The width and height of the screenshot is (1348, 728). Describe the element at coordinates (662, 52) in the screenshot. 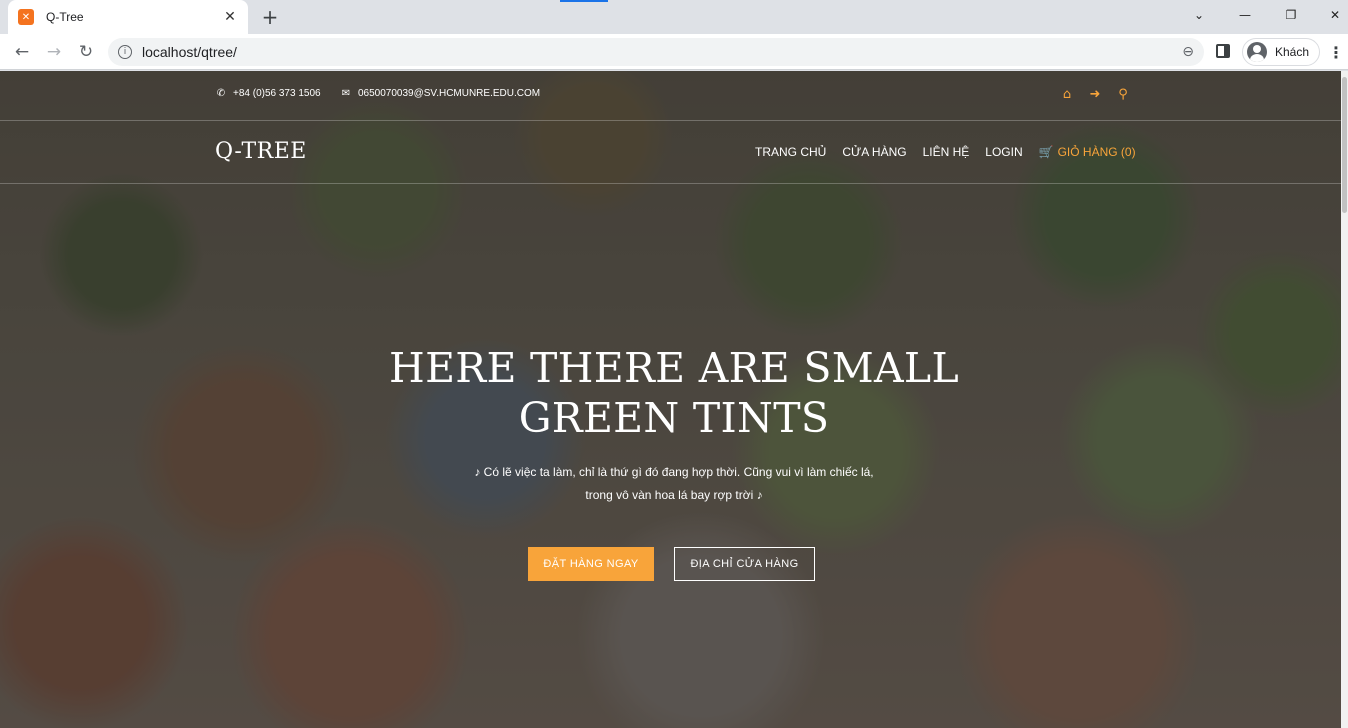

I see `url-text: localhost/qtree/` at that location.